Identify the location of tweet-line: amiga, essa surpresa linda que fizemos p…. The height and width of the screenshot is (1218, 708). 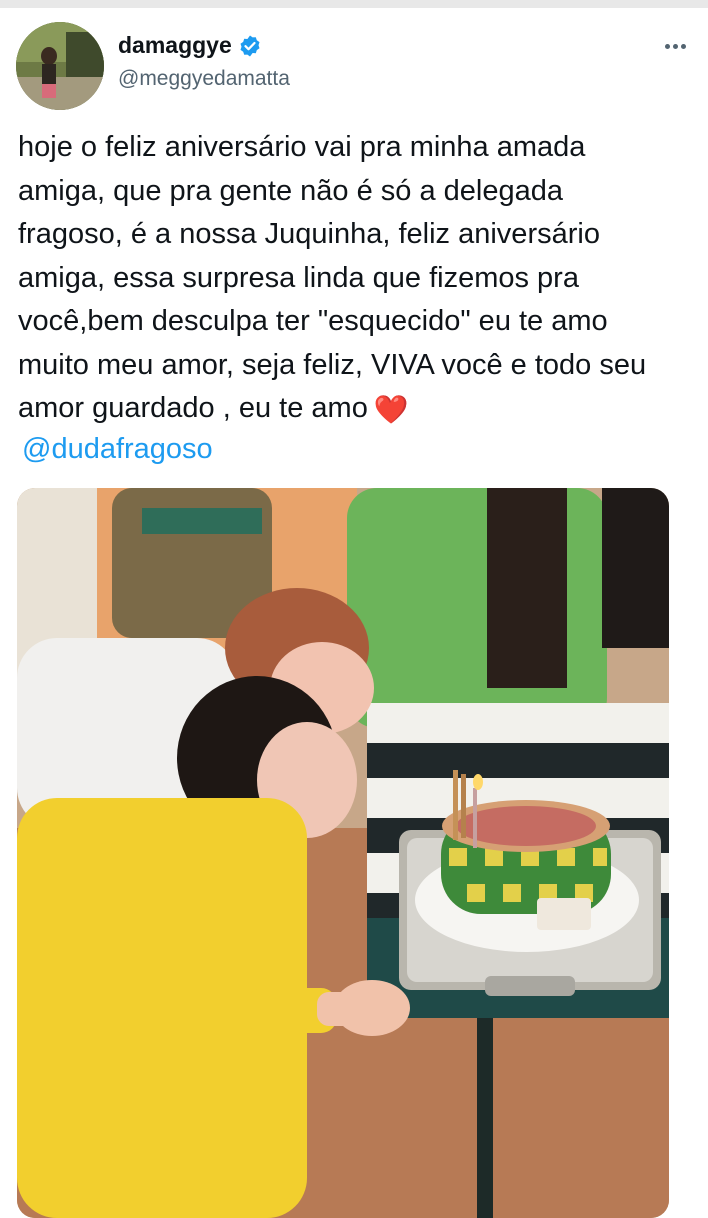
(298, 277).